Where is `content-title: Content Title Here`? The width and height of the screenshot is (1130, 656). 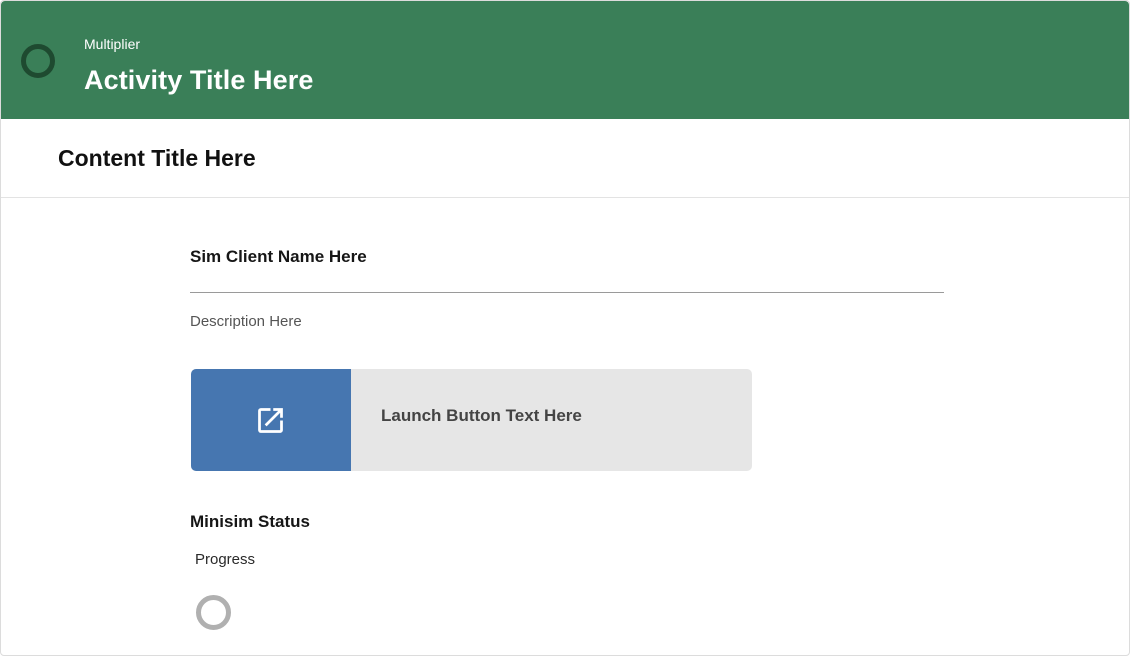
content-title: Content Title Here is located at coordinates (157, 158).